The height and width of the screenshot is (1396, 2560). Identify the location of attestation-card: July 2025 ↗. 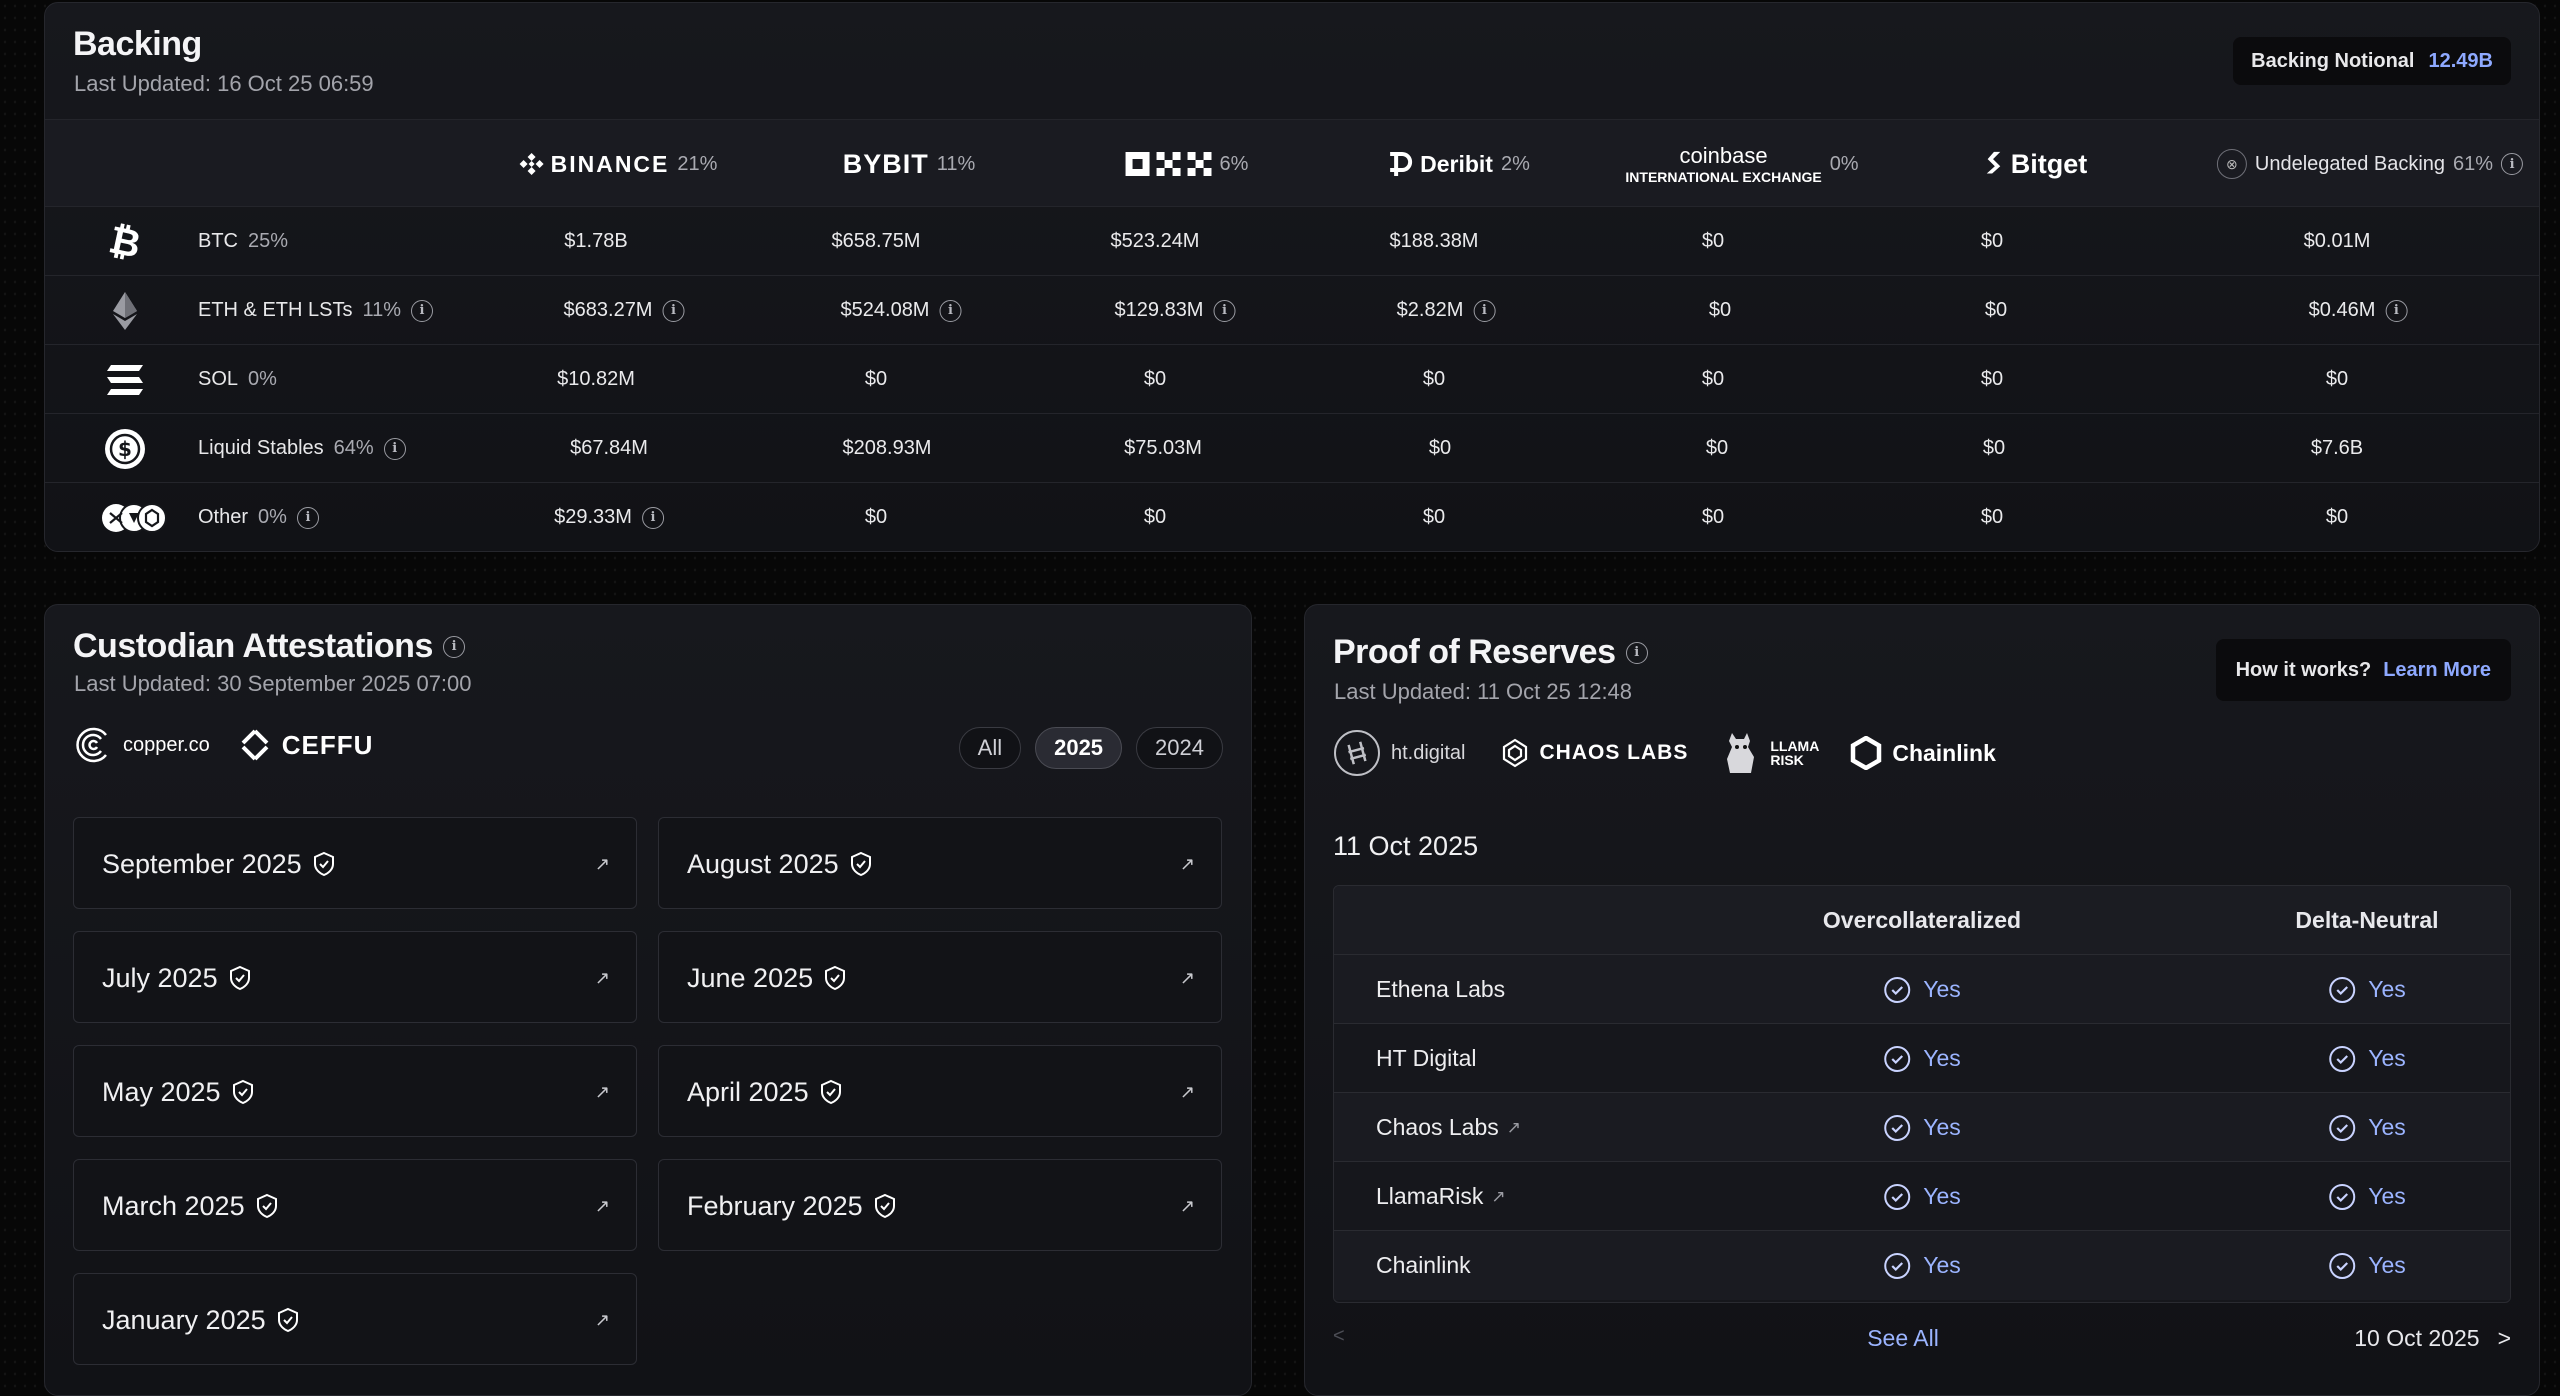
(355, 977).